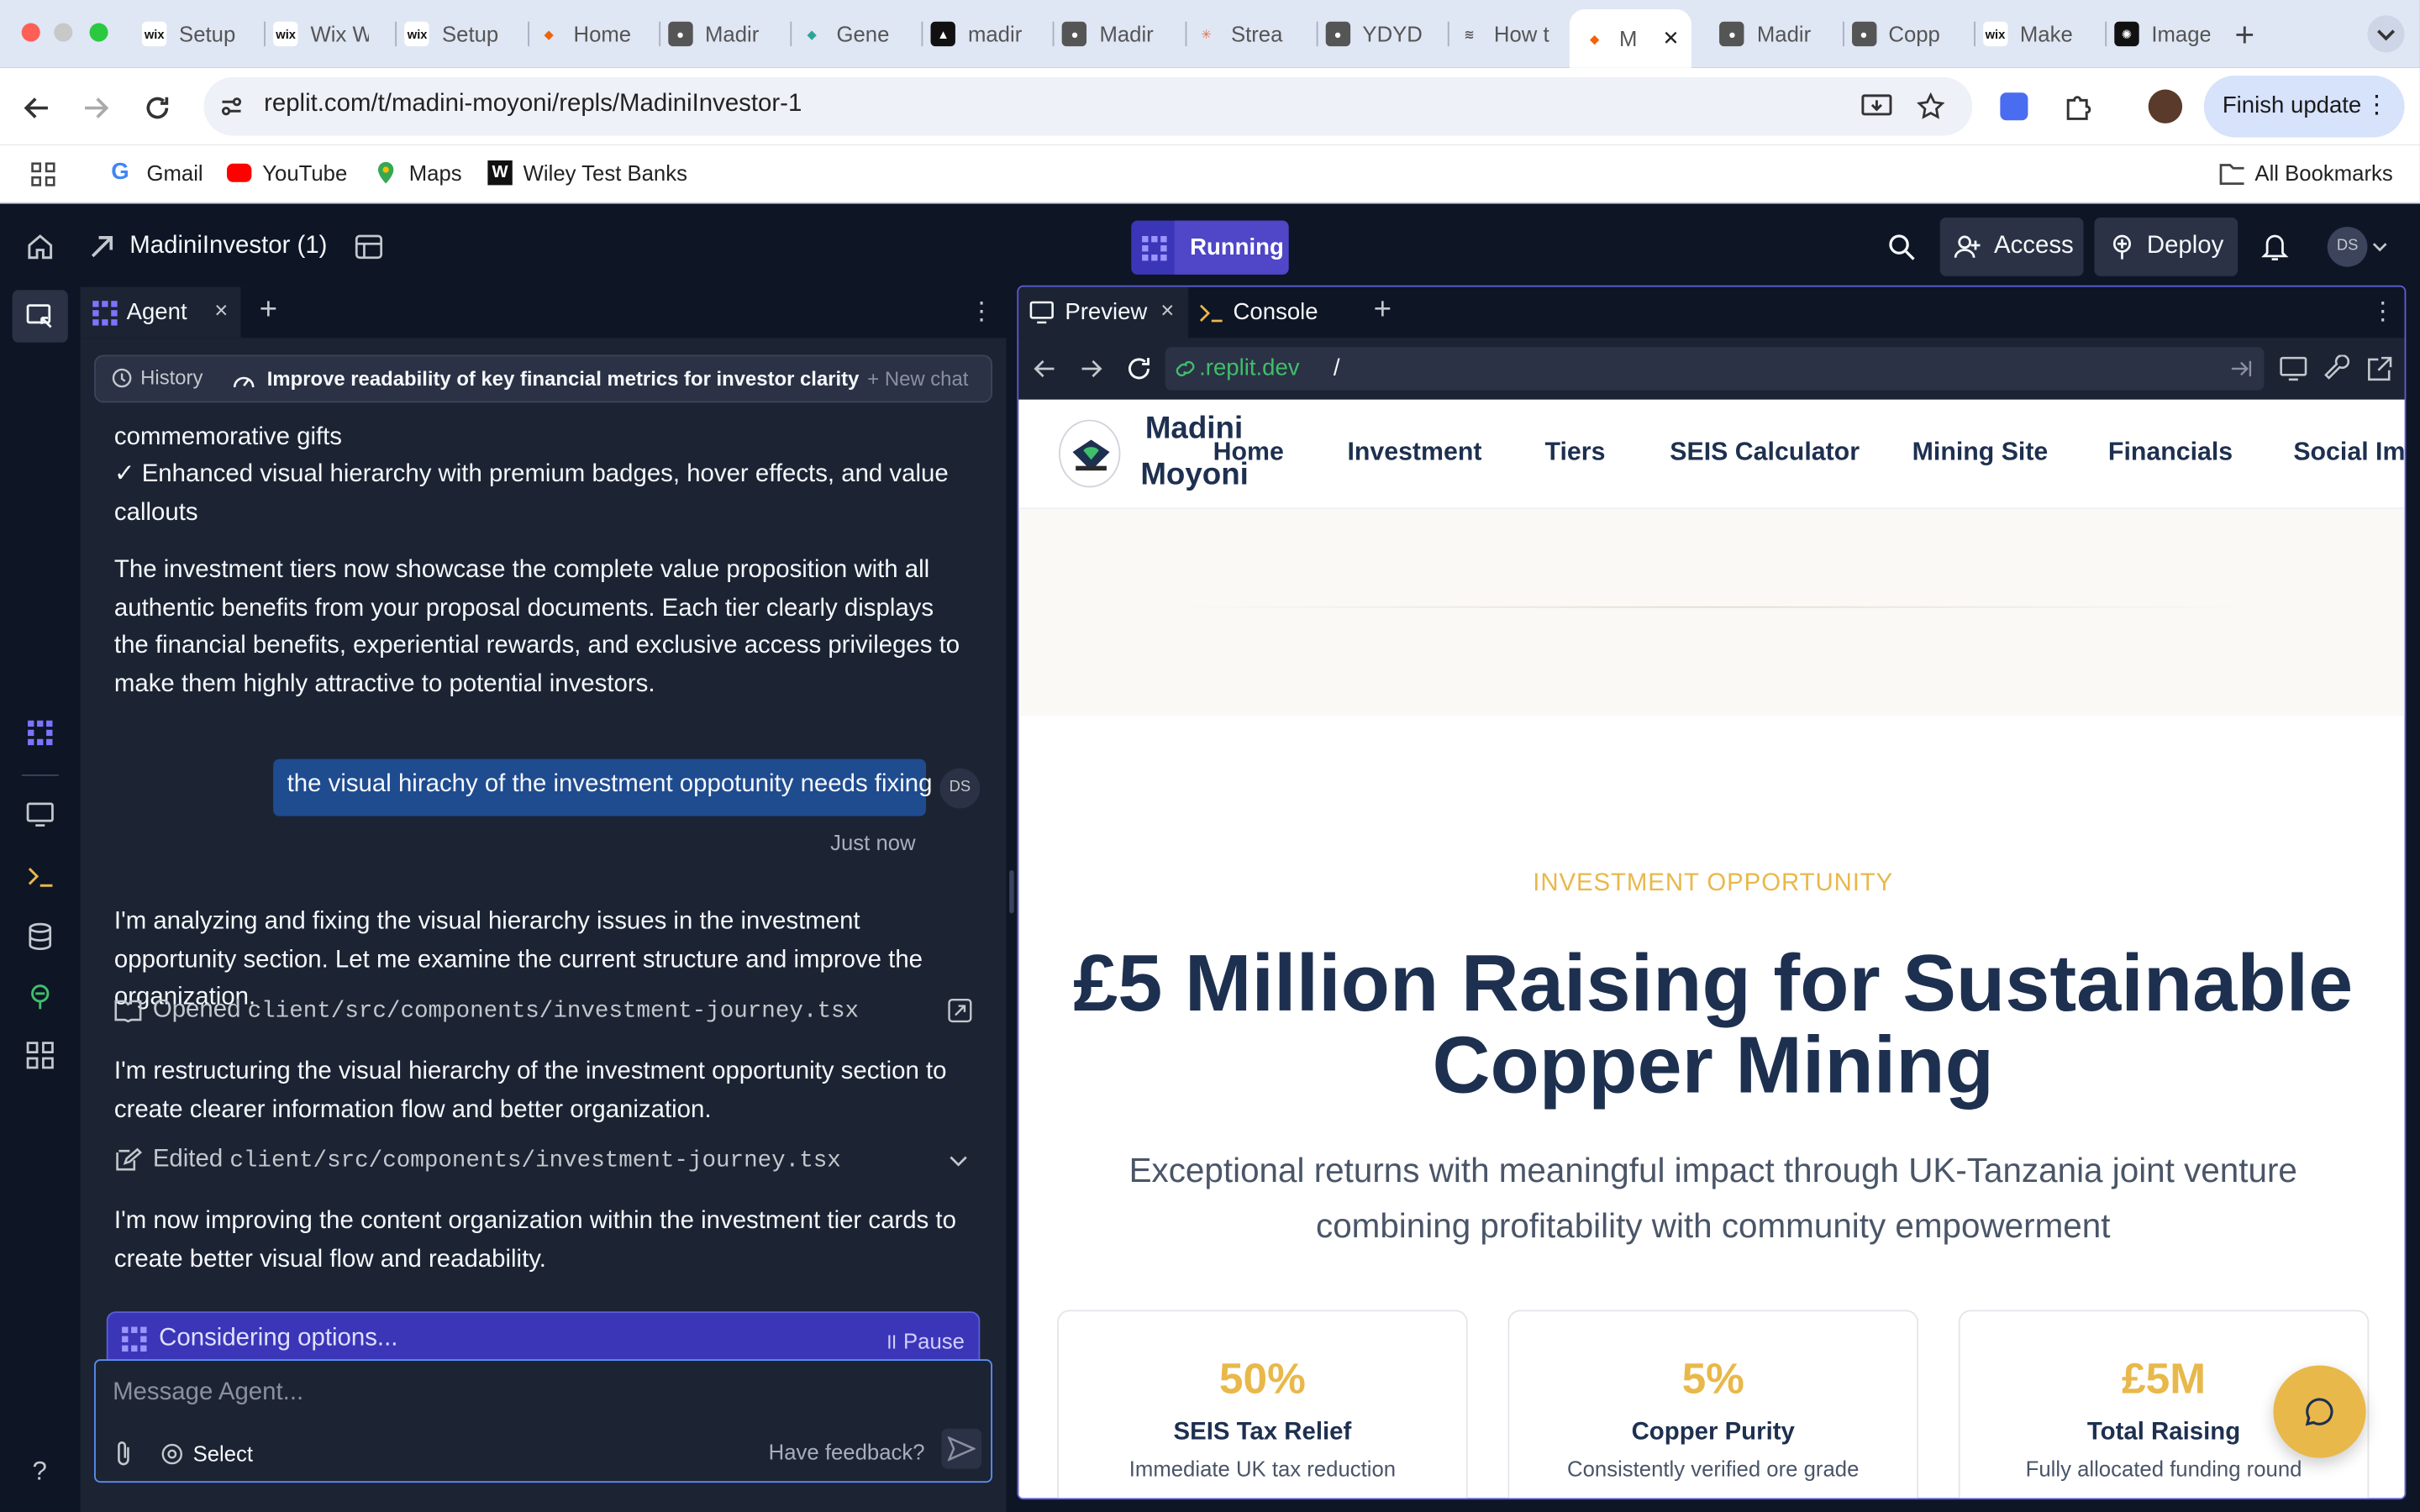 This screenshot has height=1512, width=2420. Describe the element at coordinates (2170, 453) in the screenshot. I see `nav-financials: Financials` at that location.